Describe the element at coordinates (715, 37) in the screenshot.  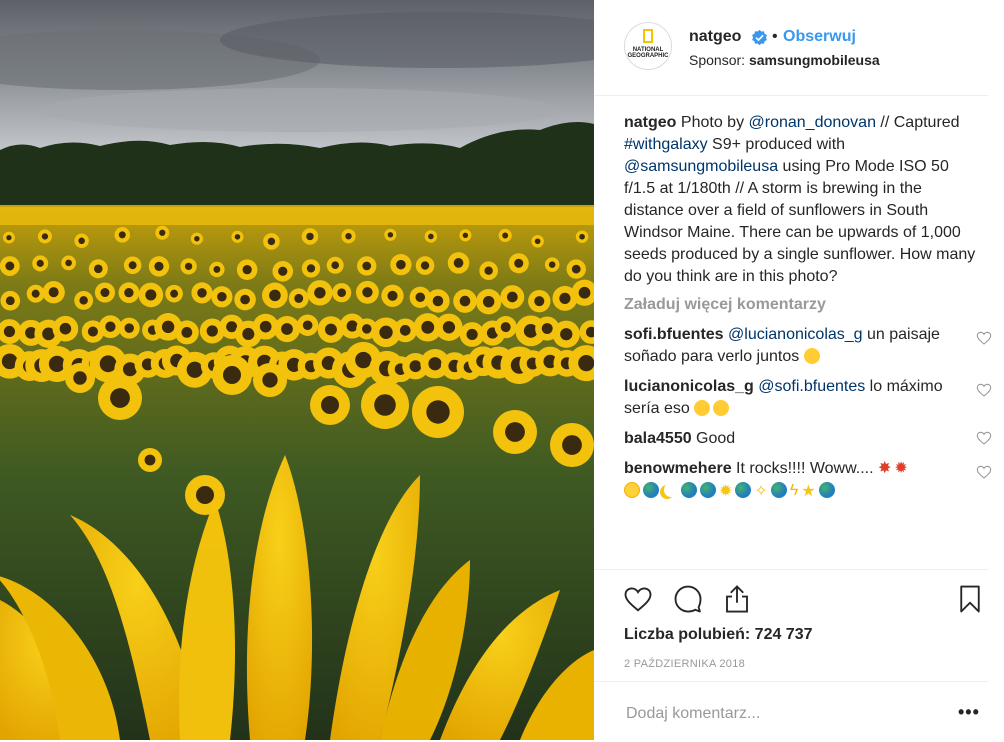
I see `author-username: natgeo` at that location.